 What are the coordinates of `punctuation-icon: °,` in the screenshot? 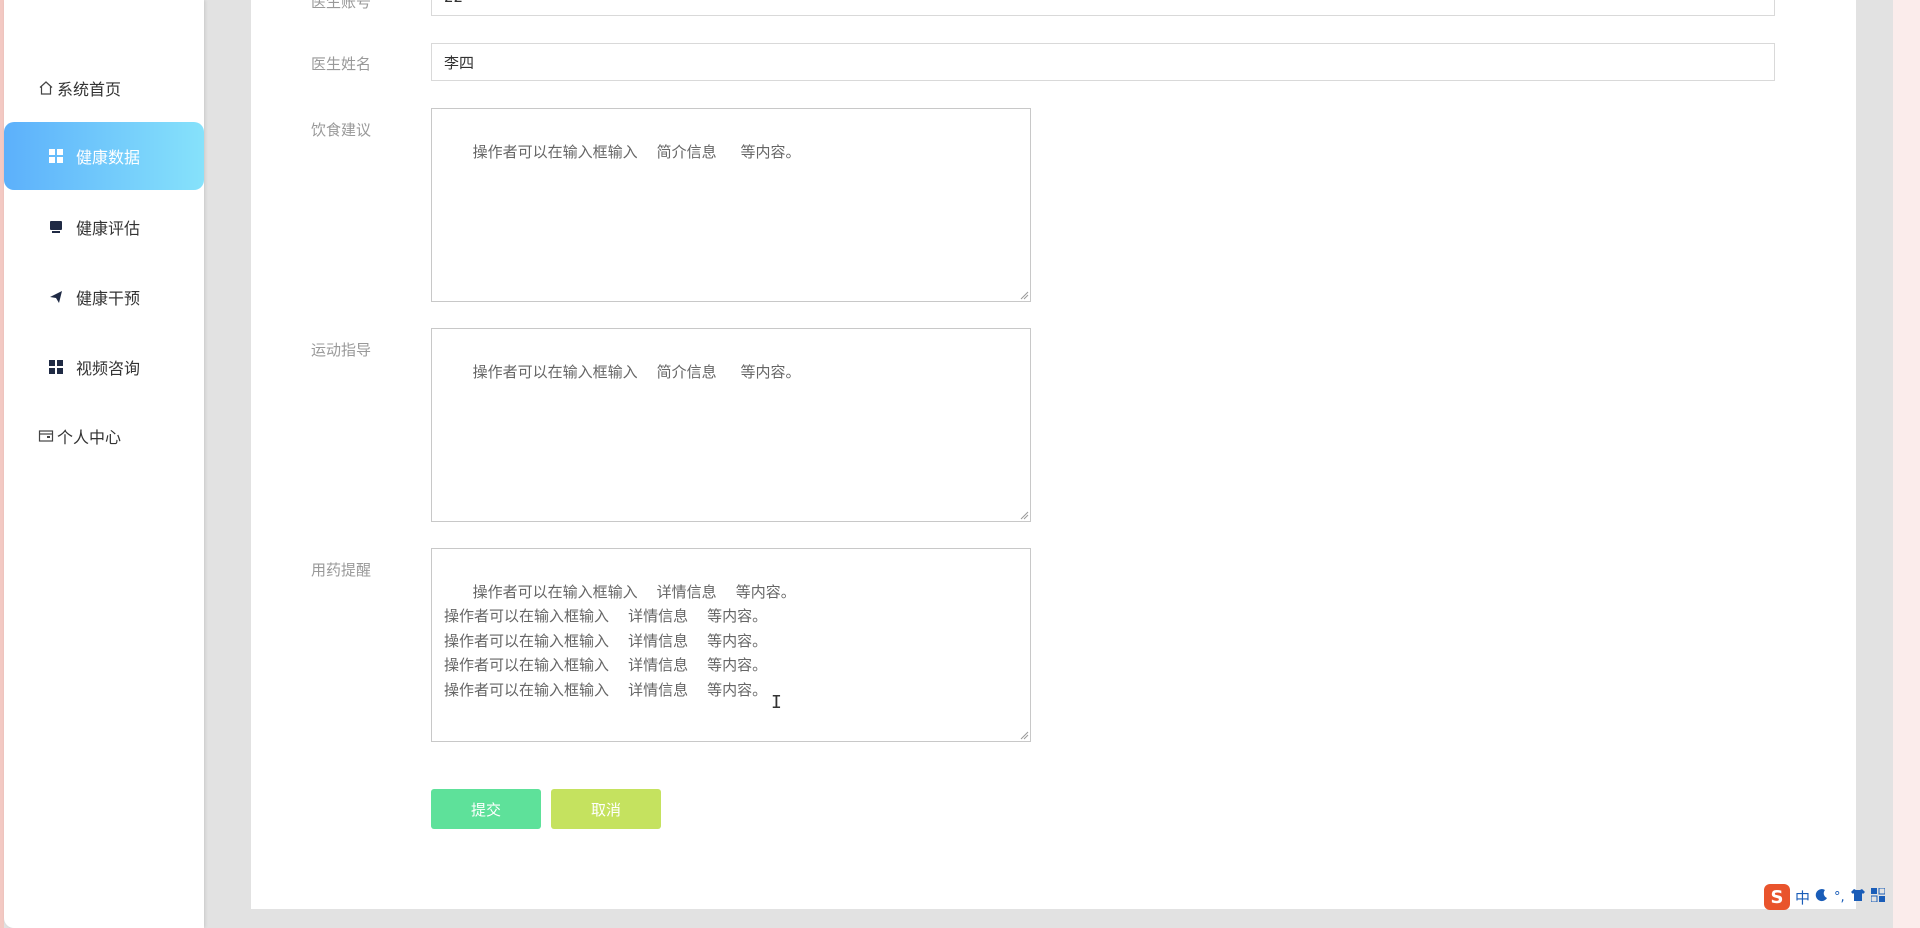 It's located at (1839, 897).